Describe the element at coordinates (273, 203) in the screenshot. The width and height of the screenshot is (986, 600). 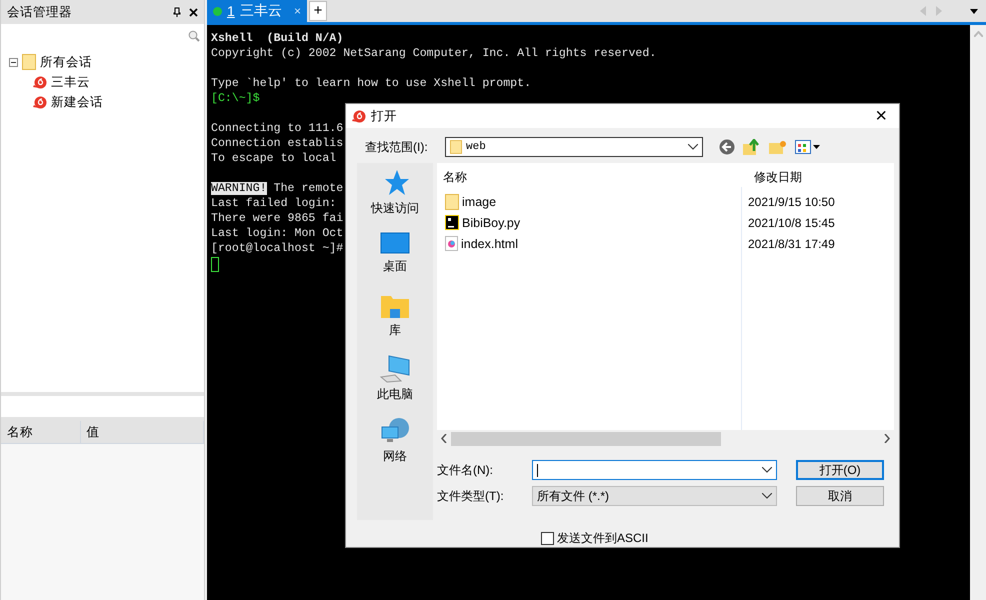
I see `terminal-line: Last failed login:` at that location.